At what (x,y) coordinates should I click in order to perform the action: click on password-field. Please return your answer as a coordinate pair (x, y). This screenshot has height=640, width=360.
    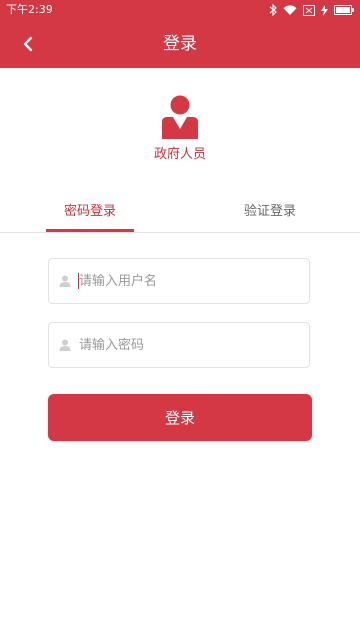
    Looking at the image, I should click on (179, 345).